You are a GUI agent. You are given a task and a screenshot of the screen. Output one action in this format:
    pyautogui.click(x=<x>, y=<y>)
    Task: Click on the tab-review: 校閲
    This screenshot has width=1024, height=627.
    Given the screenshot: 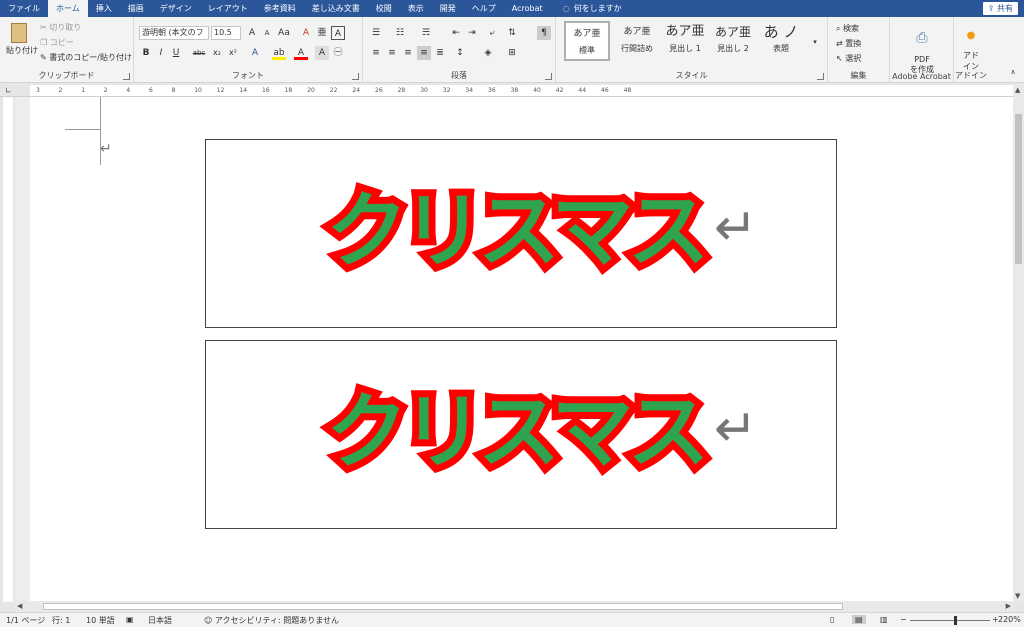 What is the action you would take?
    pyautogui.click(x=384, y=8)
    